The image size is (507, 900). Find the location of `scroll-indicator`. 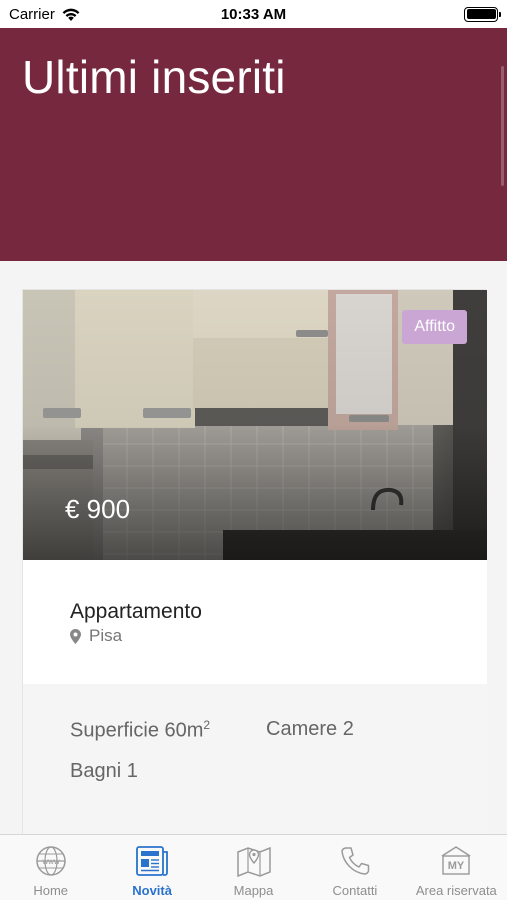

scroll-indicator is located at coordinates (502, 126).